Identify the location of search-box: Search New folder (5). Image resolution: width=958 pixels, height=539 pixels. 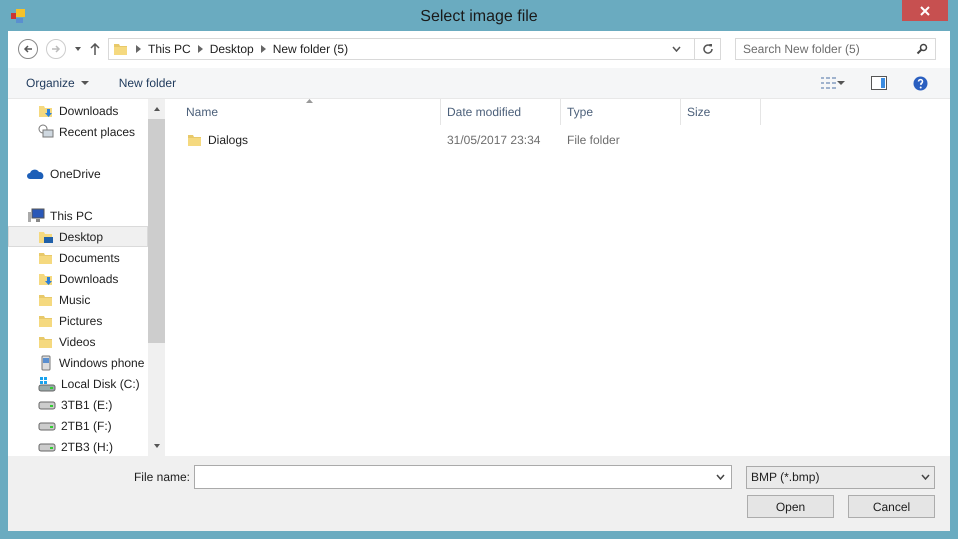
(835, 49).